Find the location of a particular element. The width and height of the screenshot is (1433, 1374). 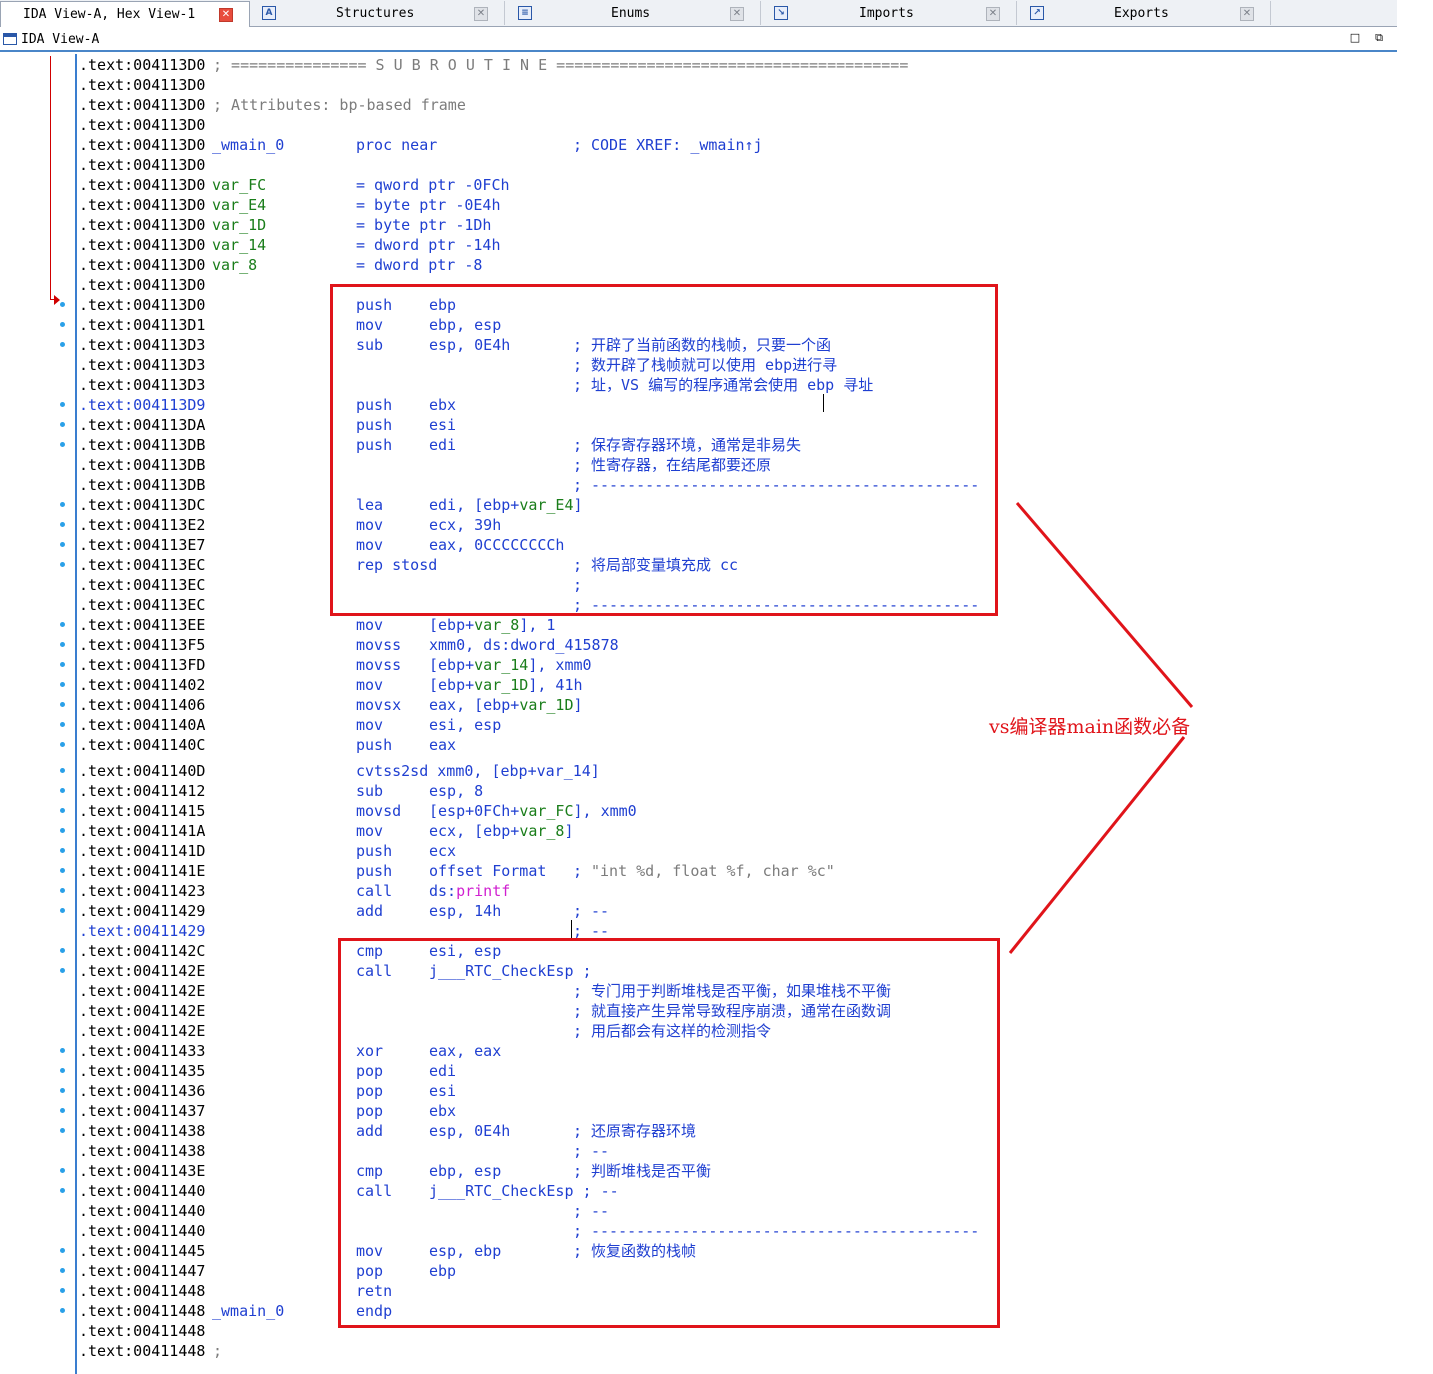

annotation-label: vs编译器main函数必备 is located at coordinates (1090, 727).